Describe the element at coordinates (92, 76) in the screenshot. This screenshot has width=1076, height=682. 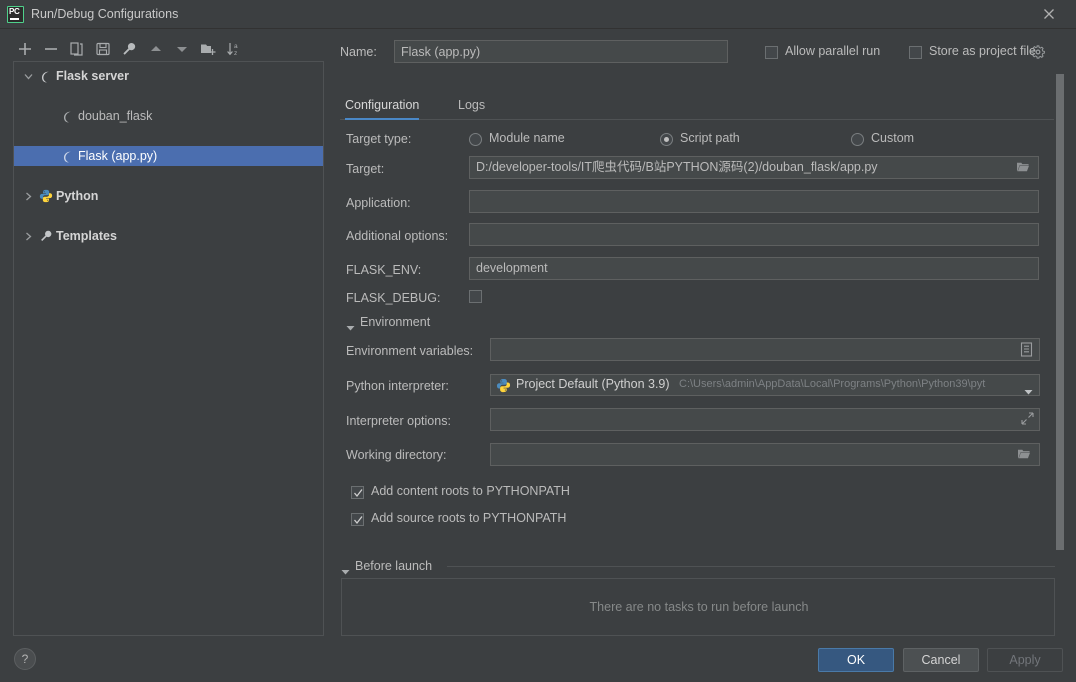
I see `tree-item-label: Flask server` at that location.